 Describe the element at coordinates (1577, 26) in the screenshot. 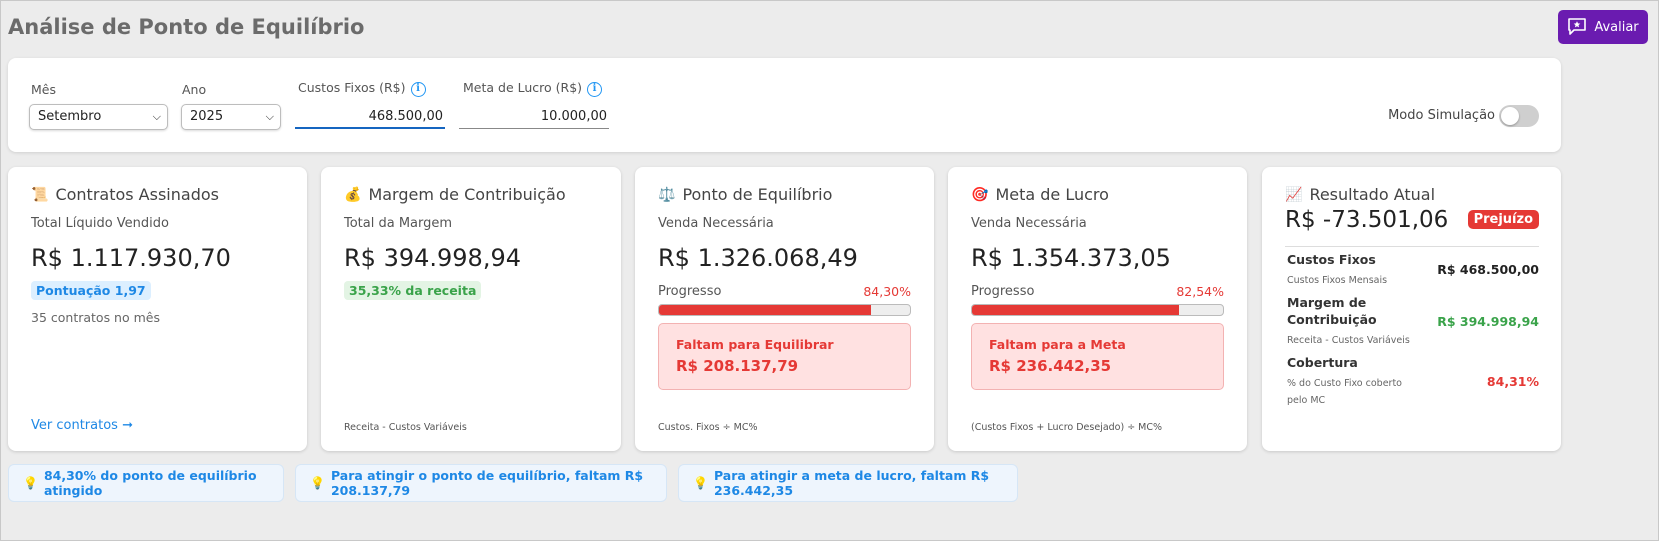

I see `star-message-icon` at that location.